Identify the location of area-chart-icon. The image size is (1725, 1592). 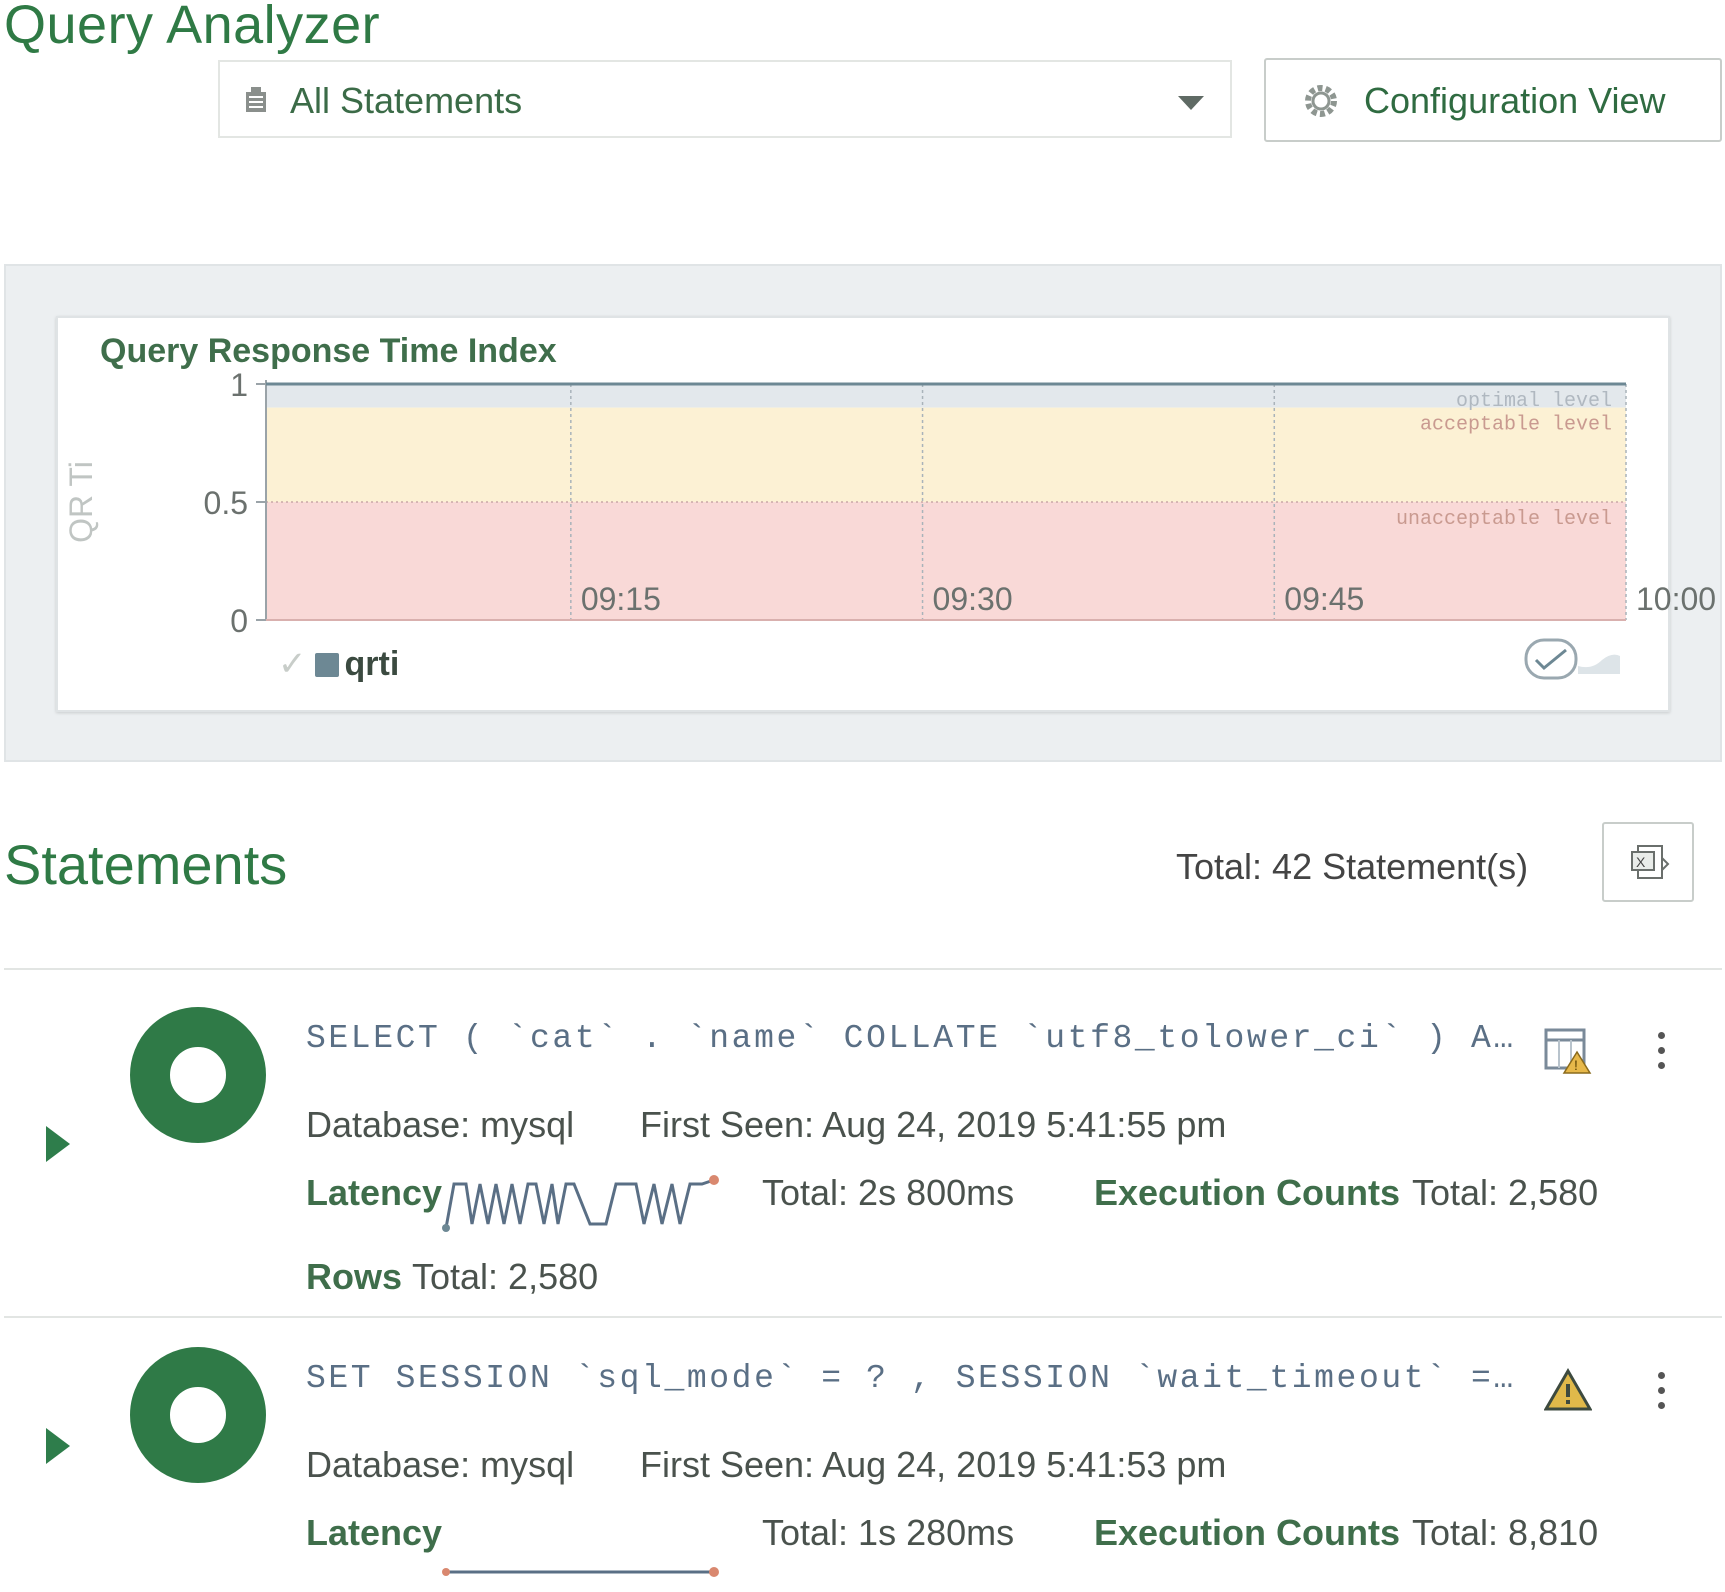
(1599, 664).